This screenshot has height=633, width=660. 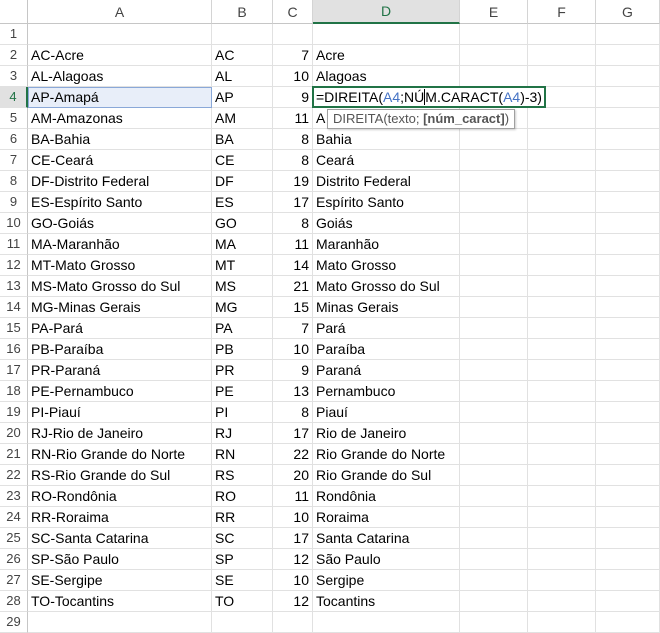 I want to click on cell-g28, so click(x=628, y=601).